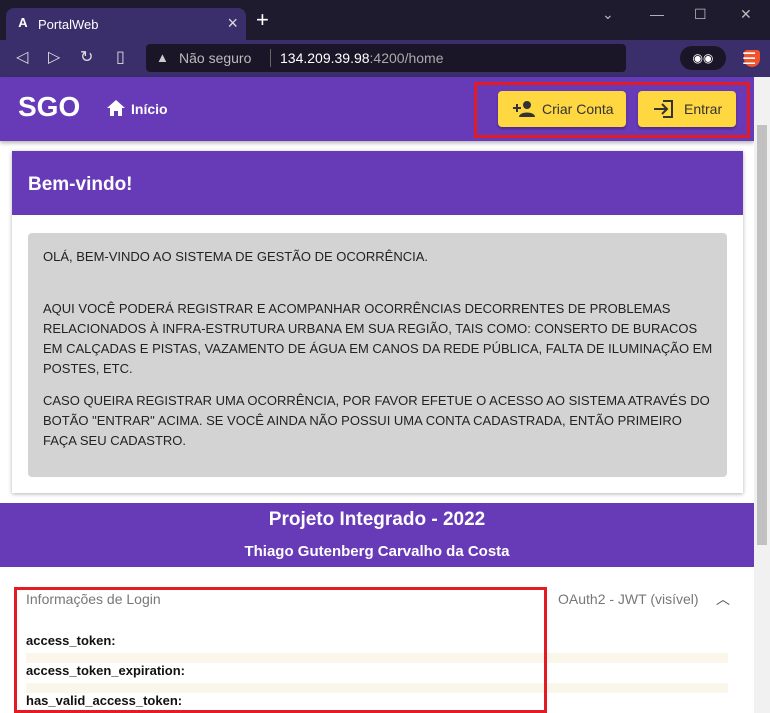 Image resolution: width=770 pixels, height=713 pixels. I want to click on home-link: Início, so click(137, 108).